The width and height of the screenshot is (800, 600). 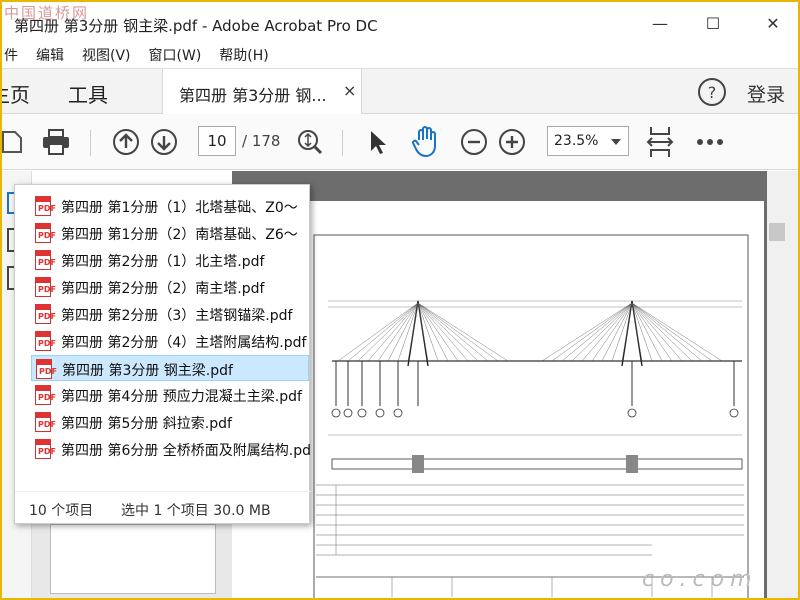 I want to click on zoom-level-value: 23.5%, so click(x=576, y=141).